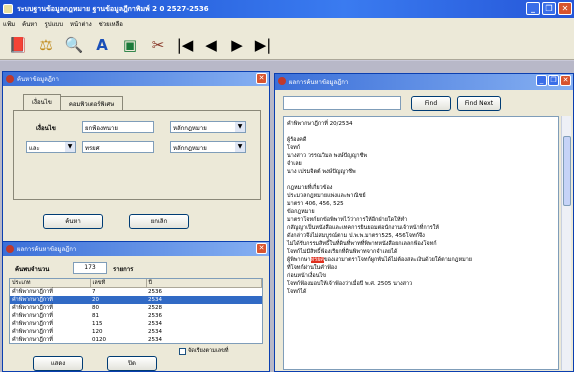  What do you see at coordinates (9, 24) in the screenshot?
I see `menu-file: แฟ้ม` at bounding box center [9, 24].